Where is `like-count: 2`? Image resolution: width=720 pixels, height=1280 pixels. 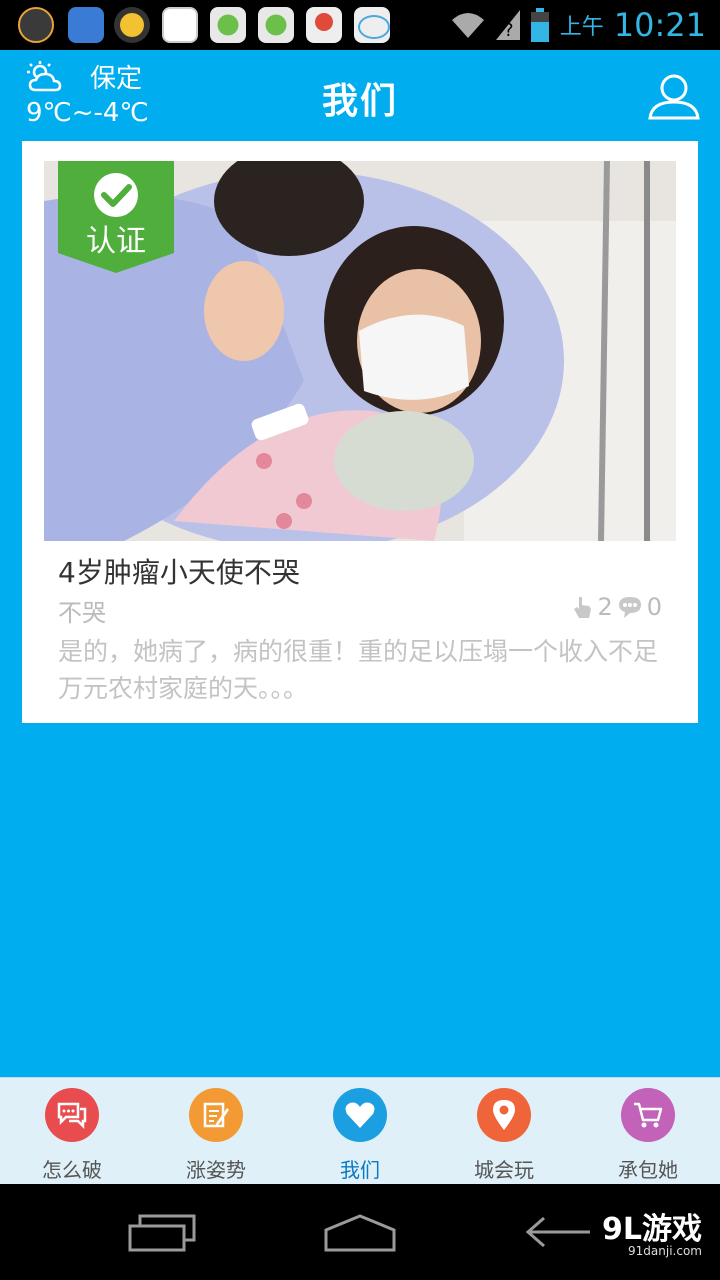
like-count: 2 is located at coordinates (605, 607).